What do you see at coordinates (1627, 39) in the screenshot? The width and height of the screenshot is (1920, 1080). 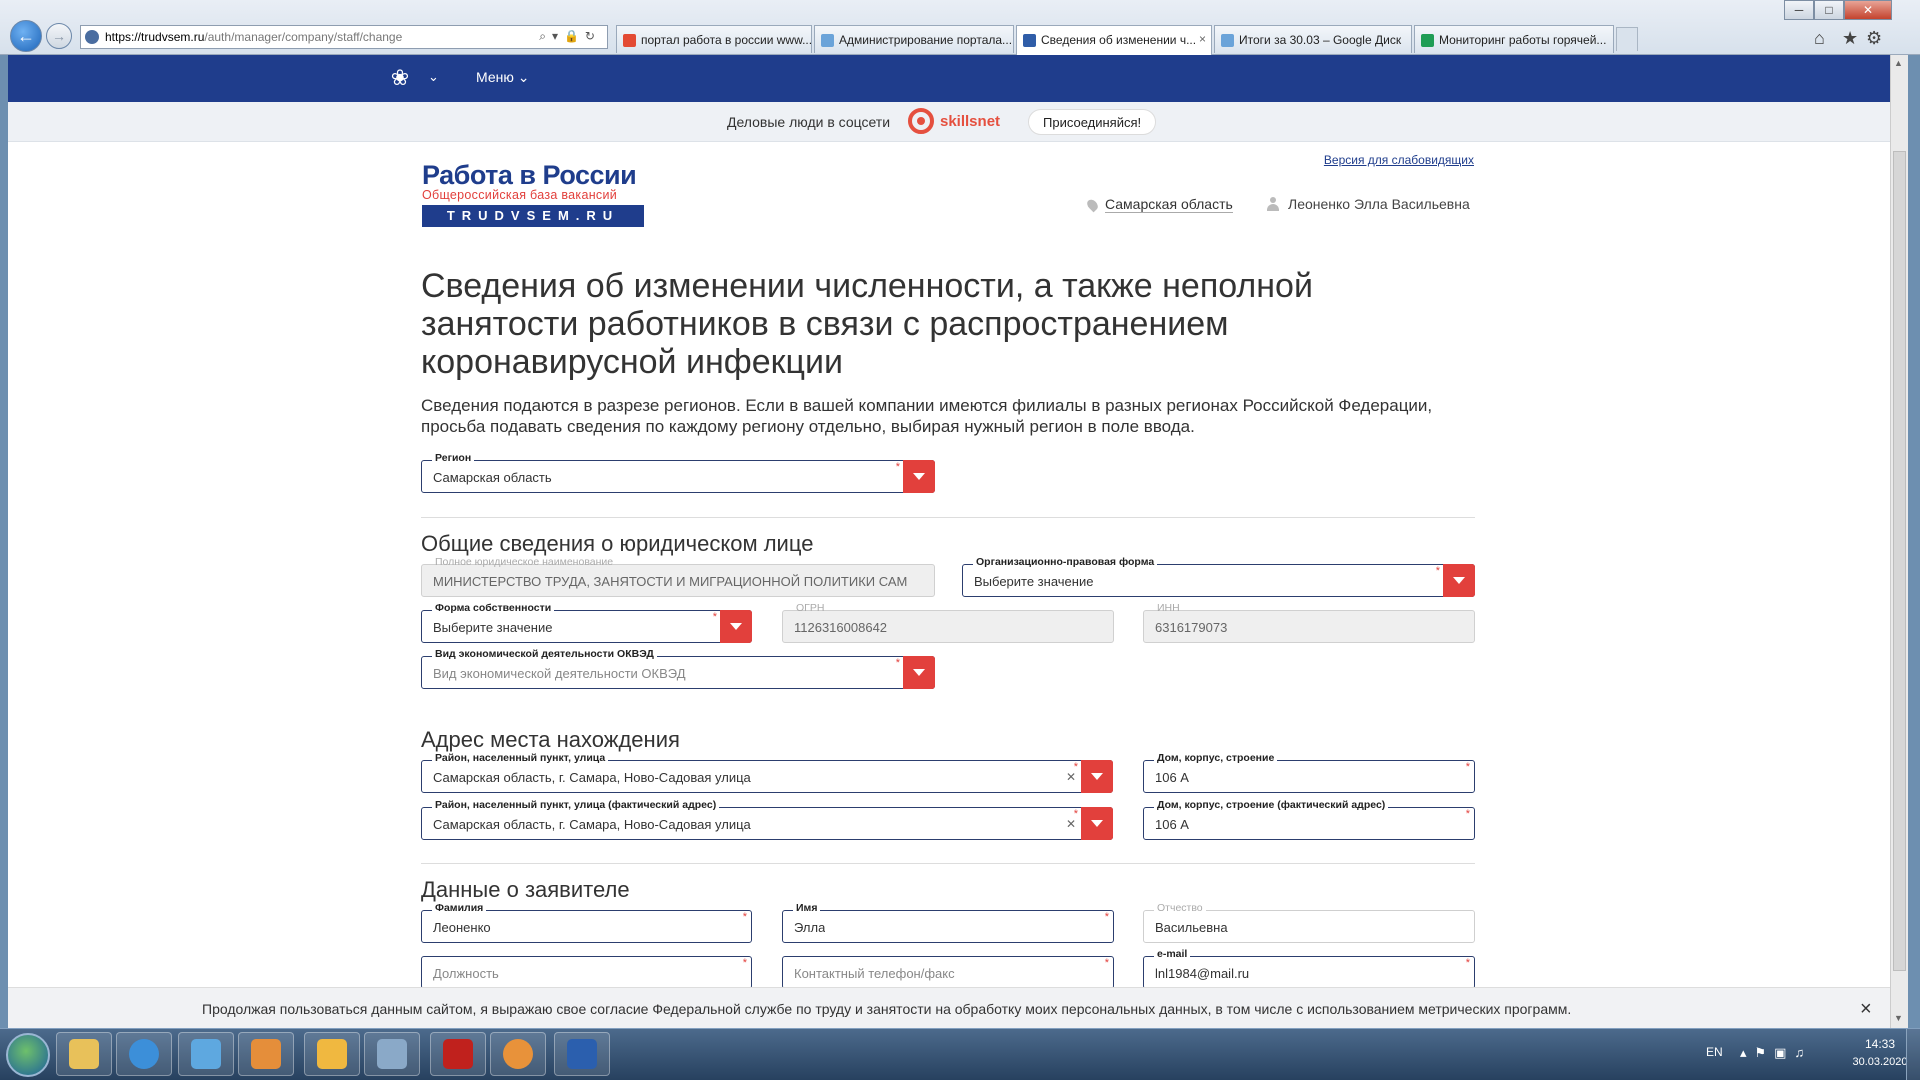 I see `new-tab-button` at bounding box center [1627, 39].